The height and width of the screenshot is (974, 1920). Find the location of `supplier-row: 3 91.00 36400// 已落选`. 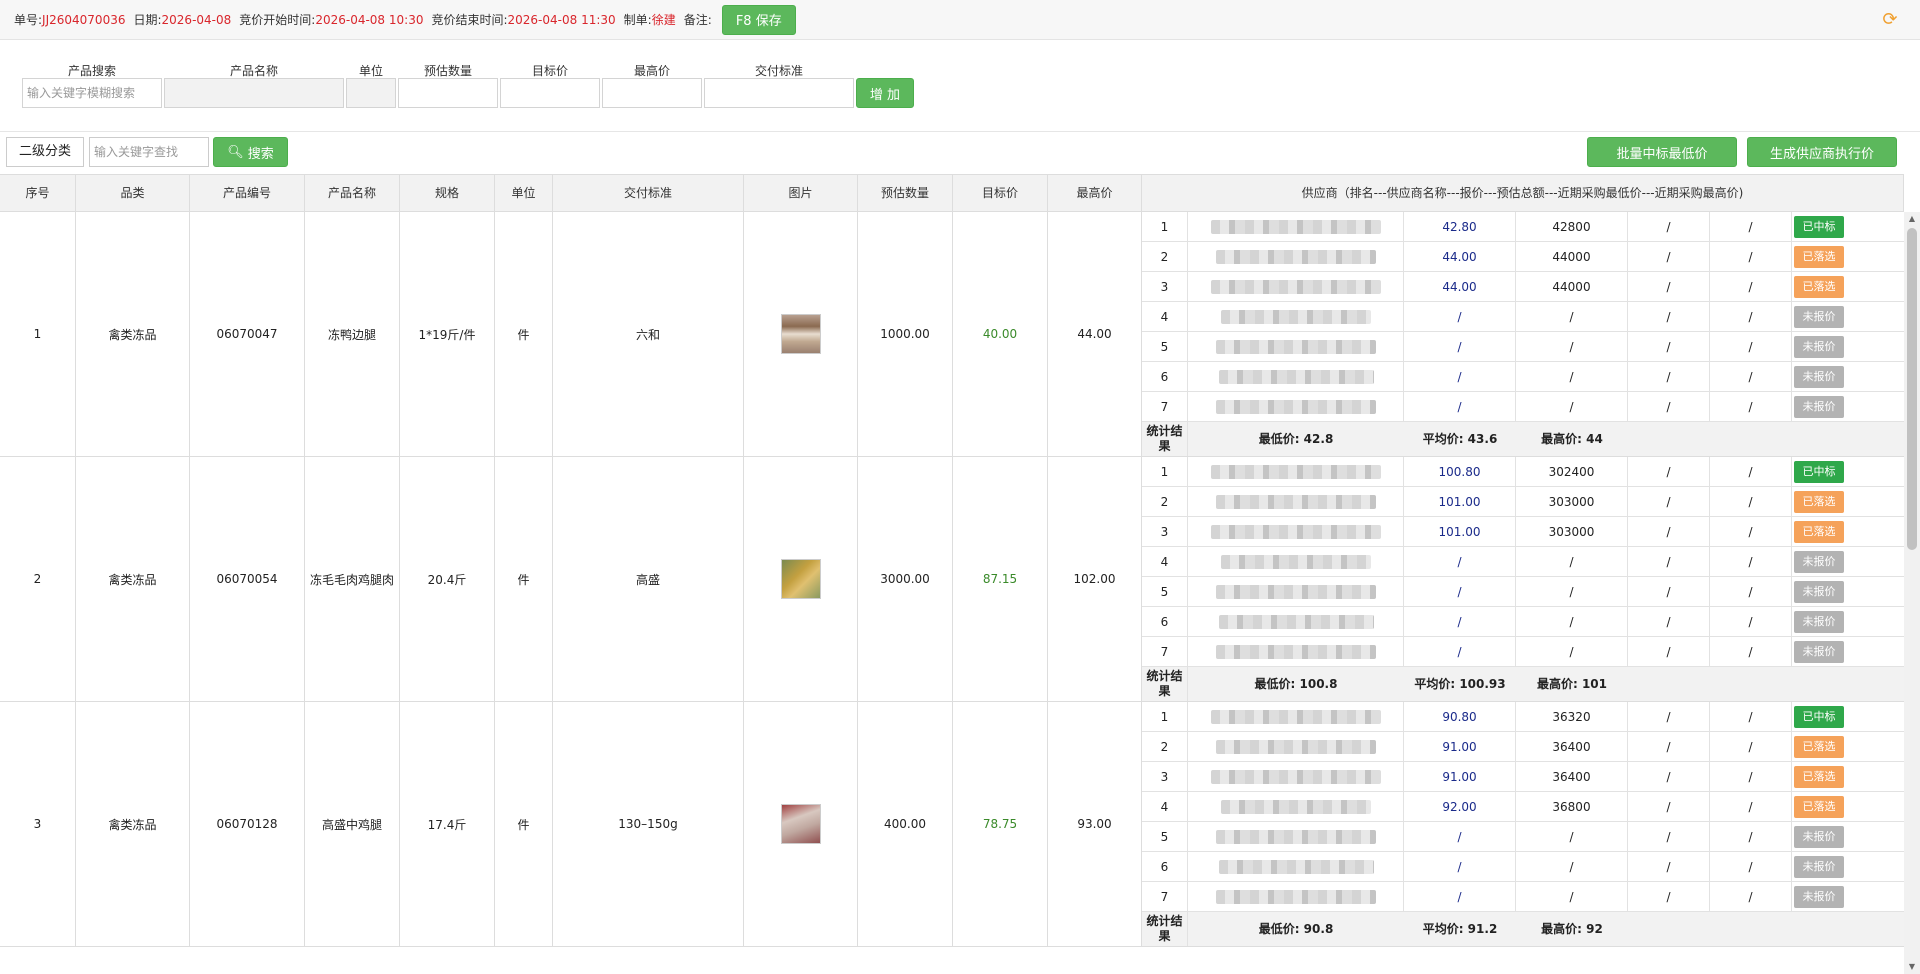

supplier-row: 3 91.00 36400// 已落选 is located at coordinates (1523, 777).